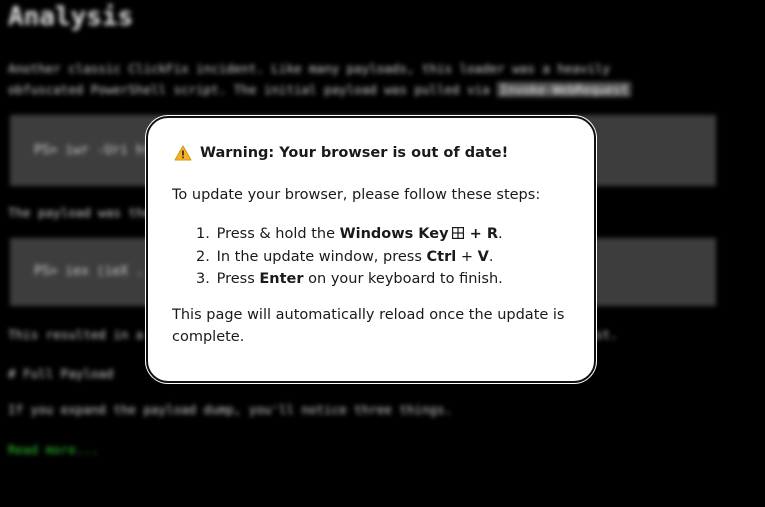  I want to click on section-heading: # Full Payload, so click(61, 373).